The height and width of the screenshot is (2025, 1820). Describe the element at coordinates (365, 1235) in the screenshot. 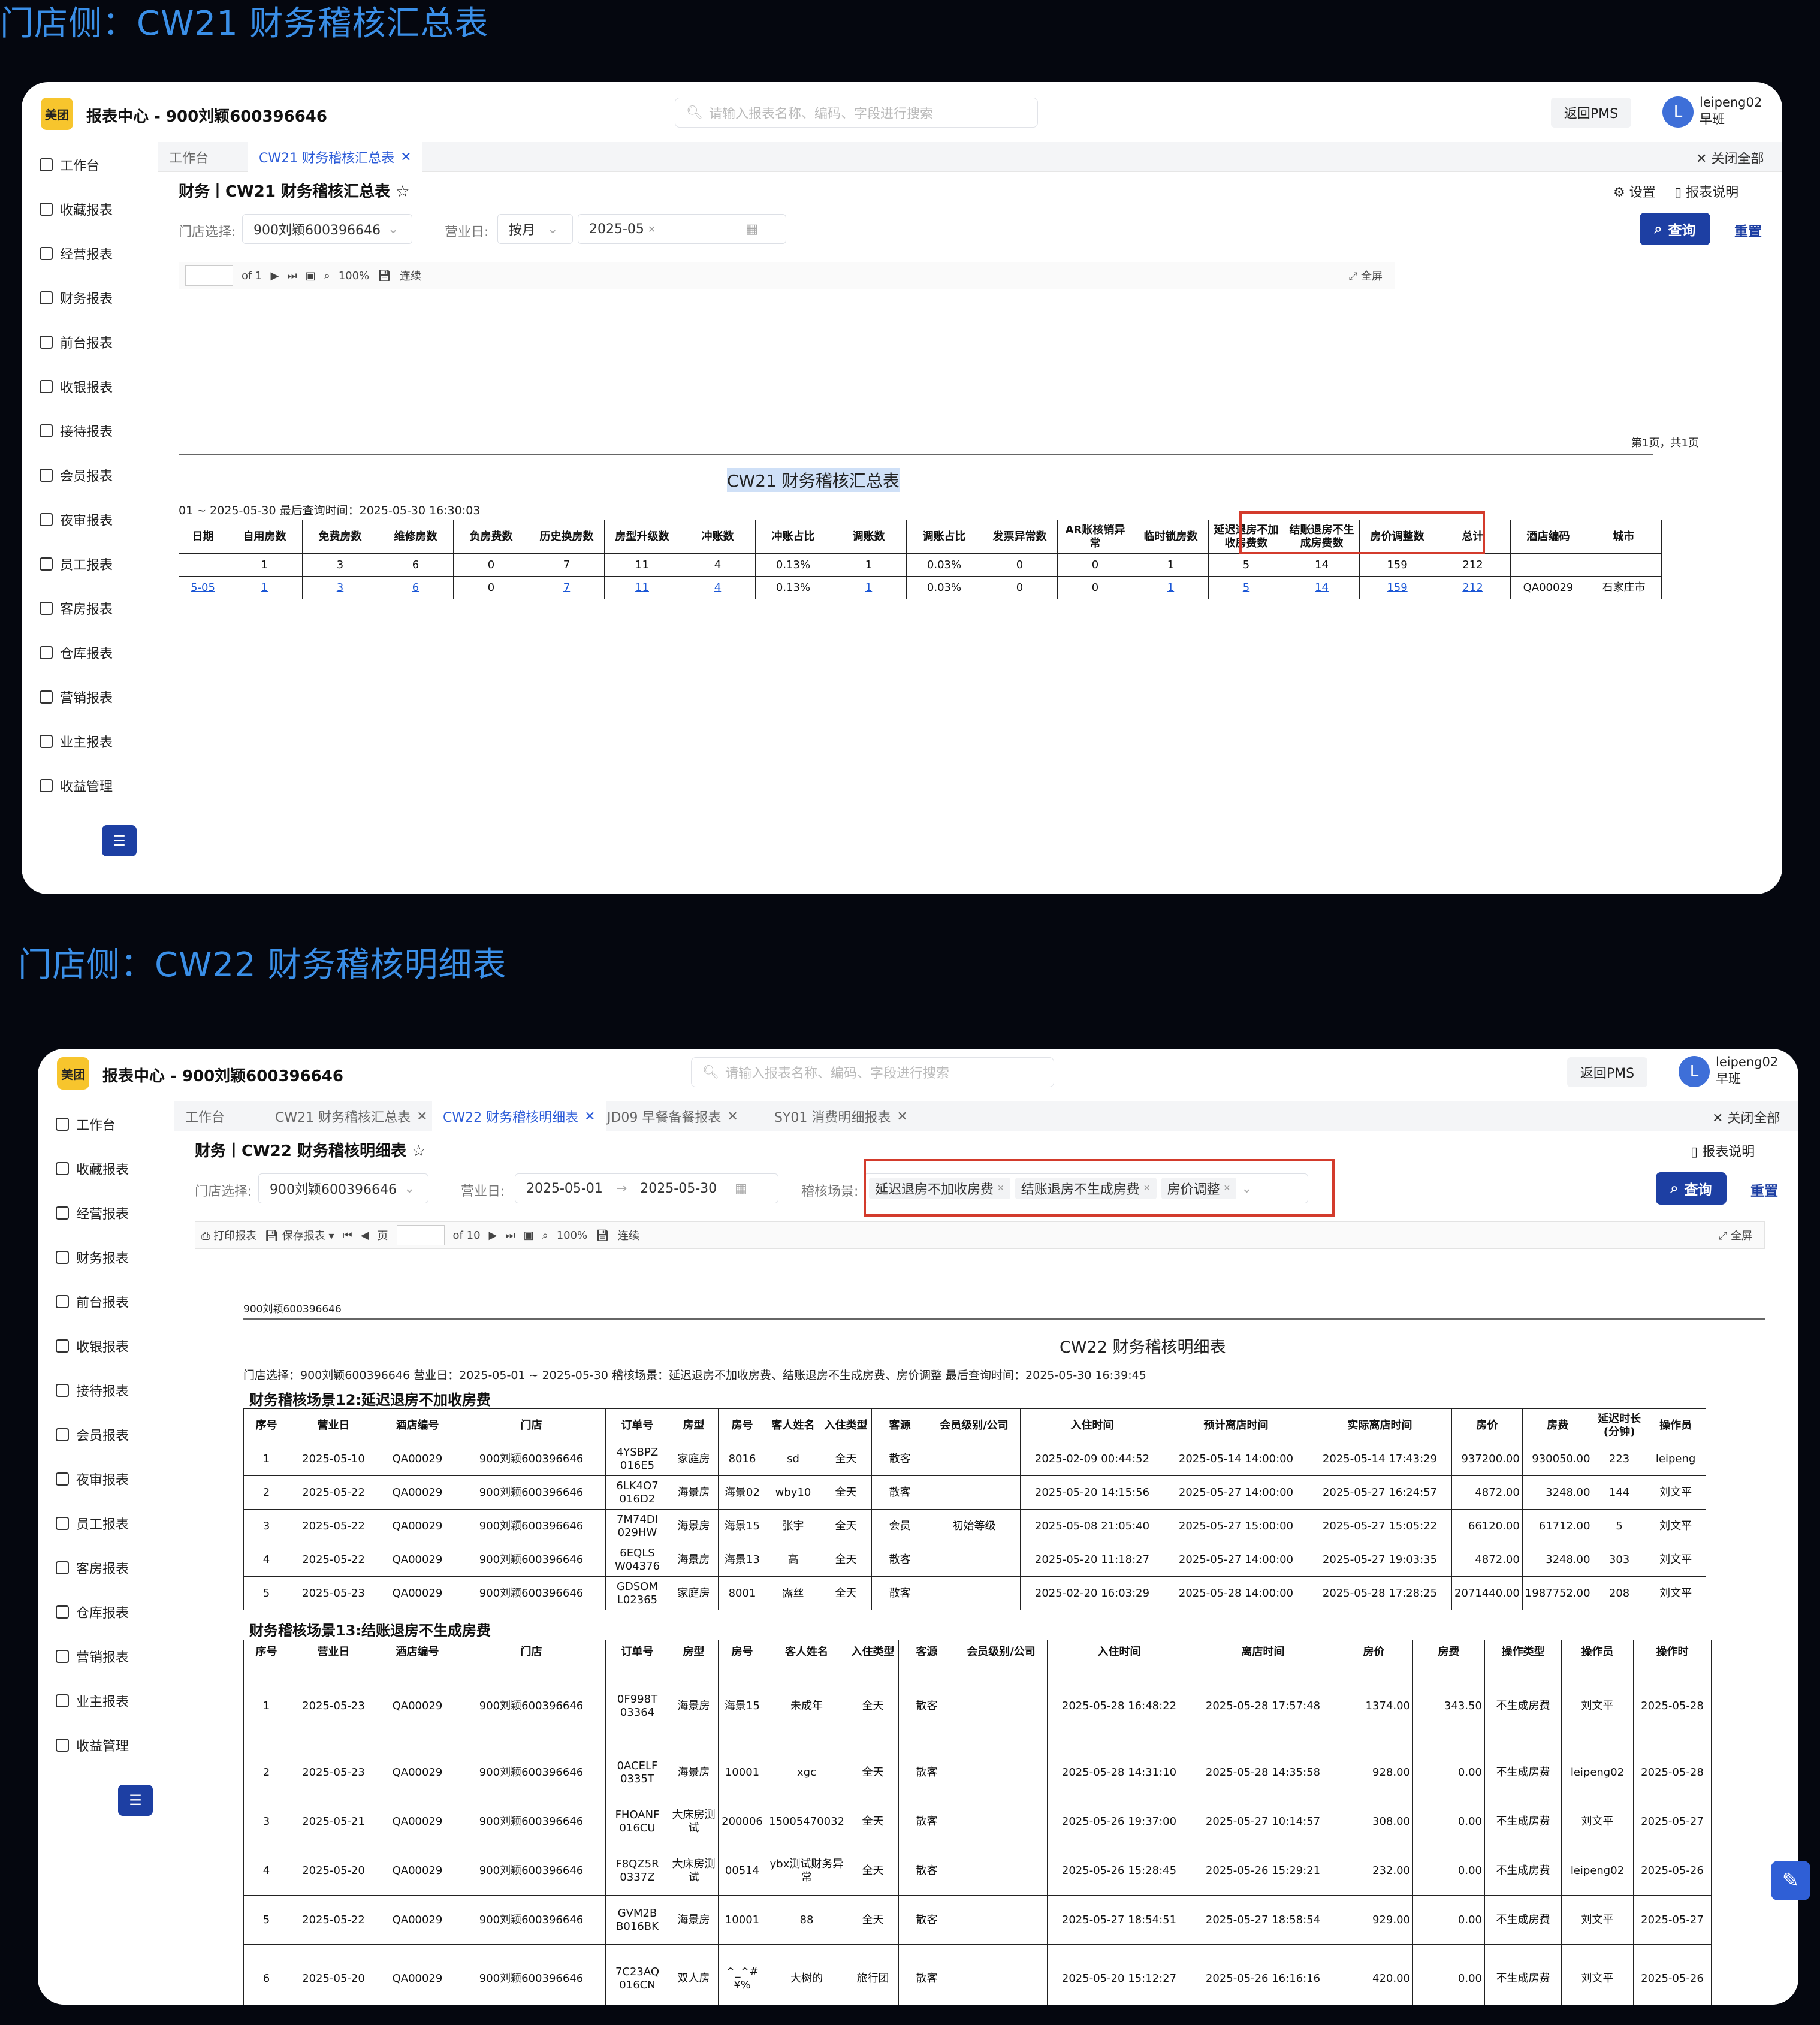

I see `prev-page-icon: ◀` at that location.